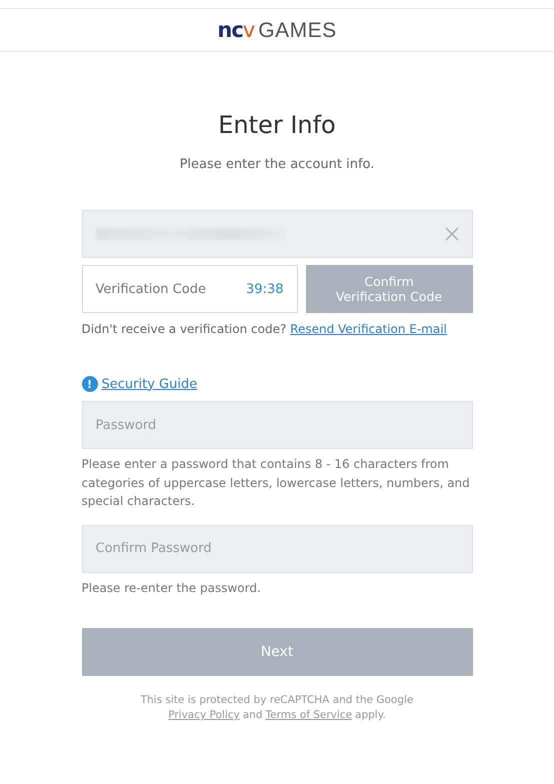  I want to click on placeholder: Verification Code, so click(151, 289).